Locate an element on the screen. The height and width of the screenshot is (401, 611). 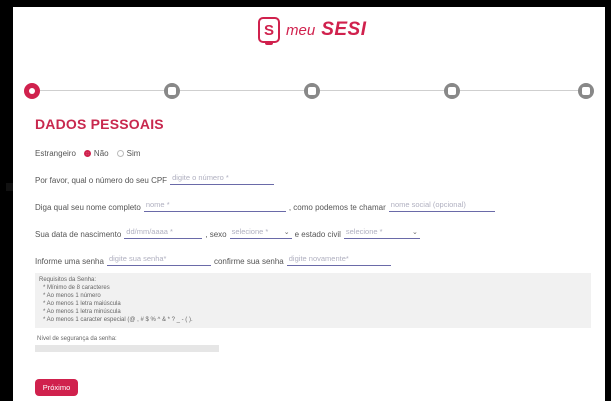
cpf-label: Por favor, qual o número do seu CPF is located at coordinates (101, 180).